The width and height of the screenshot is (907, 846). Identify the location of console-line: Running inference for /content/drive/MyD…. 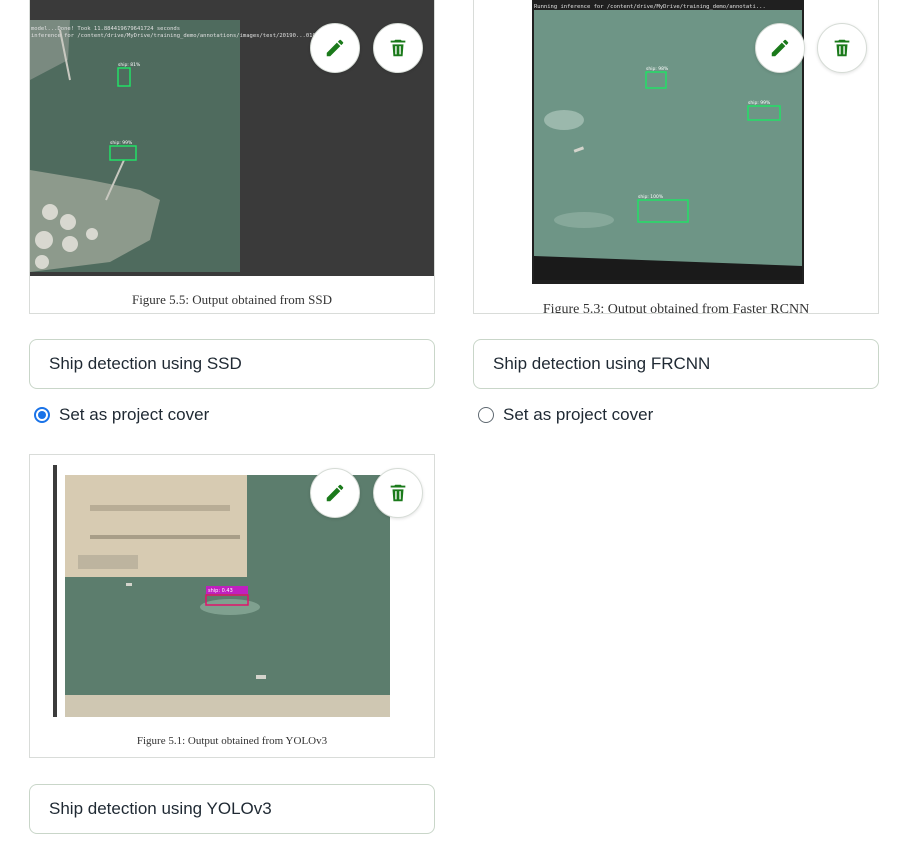
(650, 7).